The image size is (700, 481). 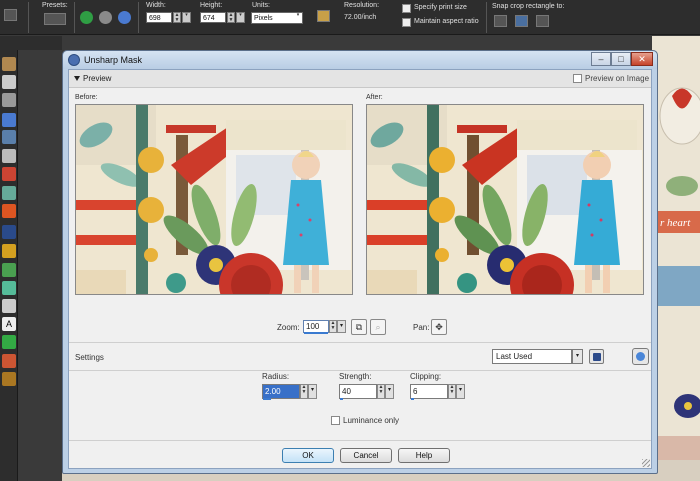 I want to click on smudge-tool-icon, so click(x=9, y=379).